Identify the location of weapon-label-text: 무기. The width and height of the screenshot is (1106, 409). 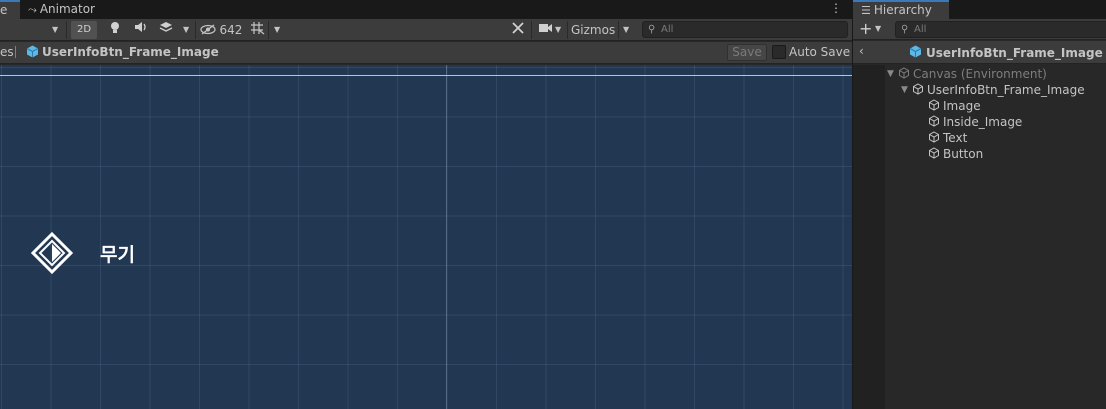
(117, 253).